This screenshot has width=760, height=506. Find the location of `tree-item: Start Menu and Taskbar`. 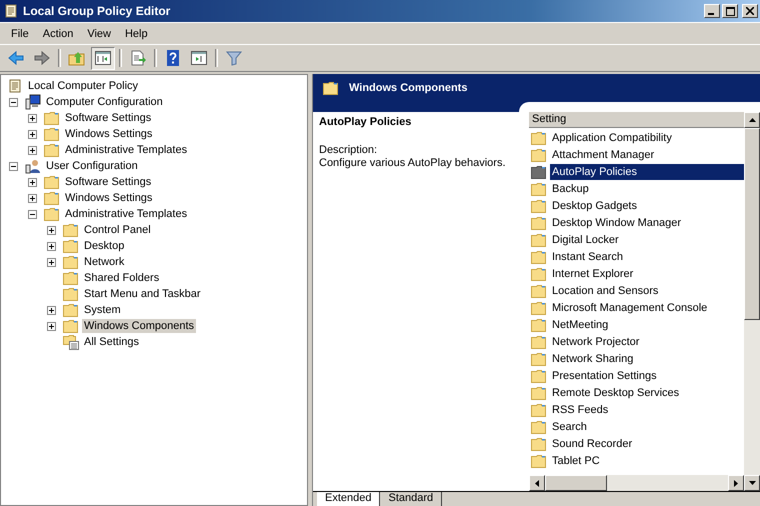

tree-item: Start Menu and Taskbar is located at coordinates (142, 294).